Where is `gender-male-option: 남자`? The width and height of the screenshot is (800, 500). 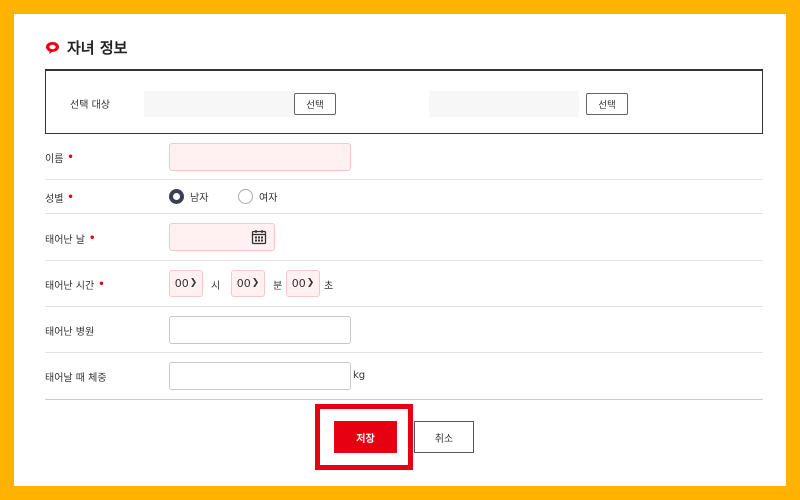 gender-male-option: 남자 is located at coordinates (188, 196).